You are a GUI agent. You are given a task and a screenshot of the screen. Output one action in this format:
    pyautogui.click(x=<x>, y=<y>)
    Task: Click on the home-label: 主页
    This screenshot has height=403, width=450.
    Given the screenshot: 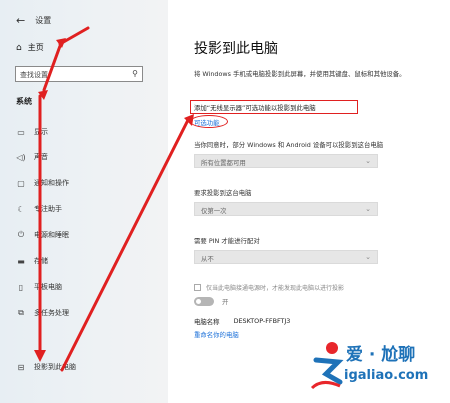 What is the action you would take?
    pyautogui.click(x=35, y=47)
    